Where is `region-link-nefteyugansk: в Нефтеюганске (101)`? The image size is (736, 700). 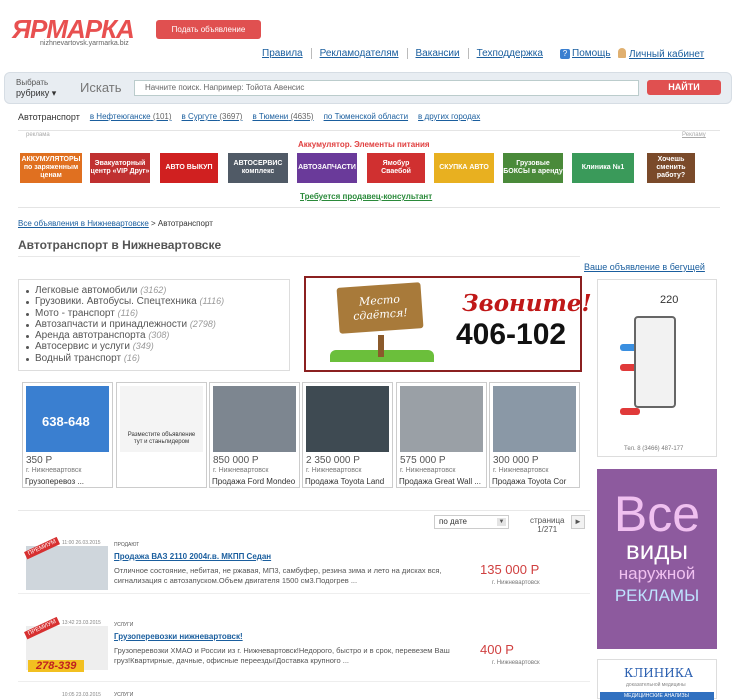 region-link-nefteyugansk: в Нефтеюганске (101) is located at coordinates (131, 117).